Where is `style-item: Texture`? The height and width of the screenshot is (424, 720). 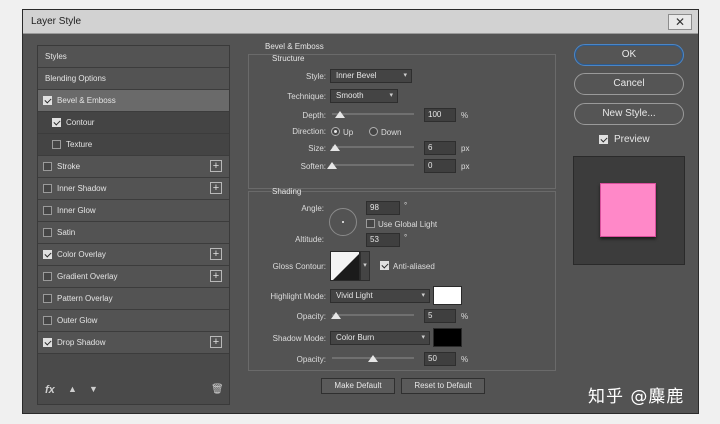 style-item: Texture is located at coordinates (133, 145).